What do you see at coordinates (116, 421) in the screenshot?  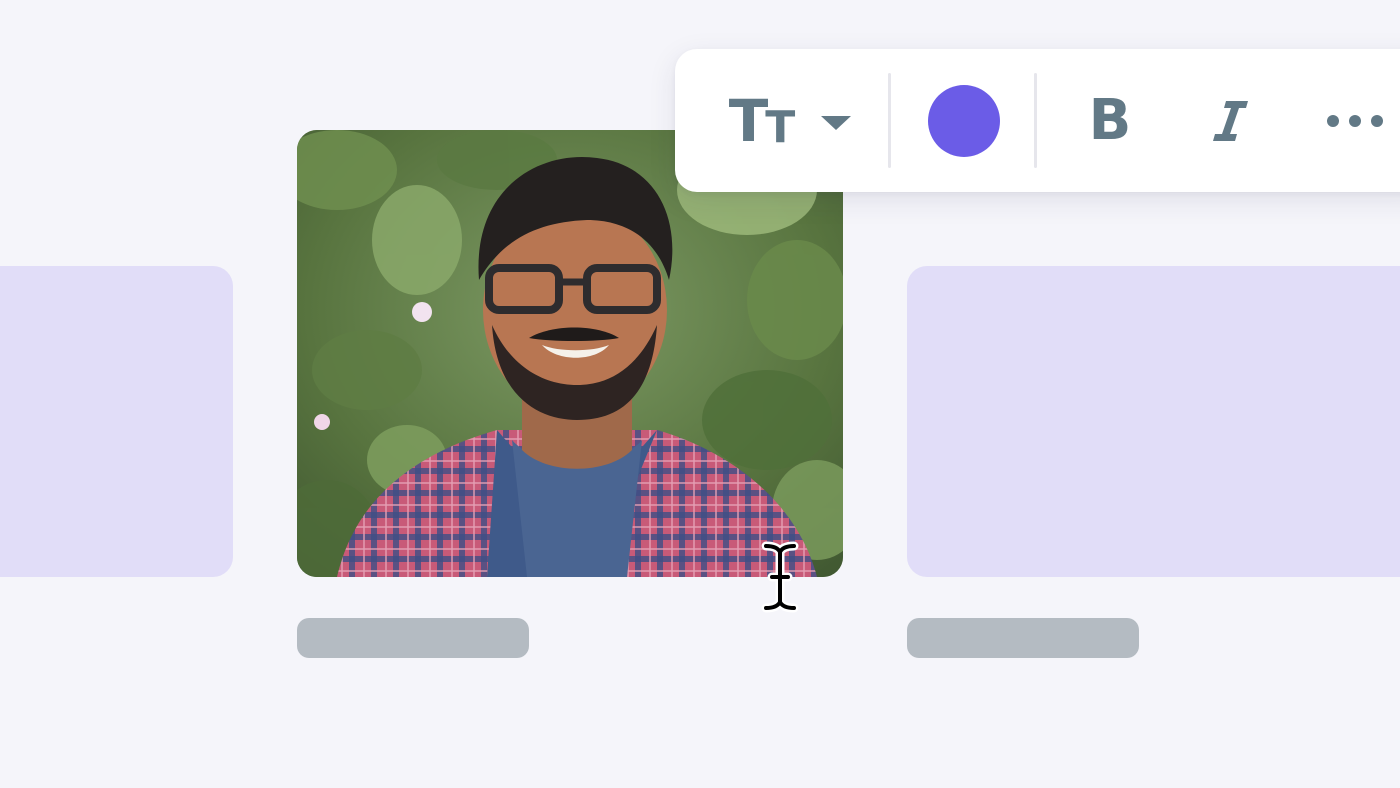 I see `image-placeholder-left` at bounding box center [116, 421].